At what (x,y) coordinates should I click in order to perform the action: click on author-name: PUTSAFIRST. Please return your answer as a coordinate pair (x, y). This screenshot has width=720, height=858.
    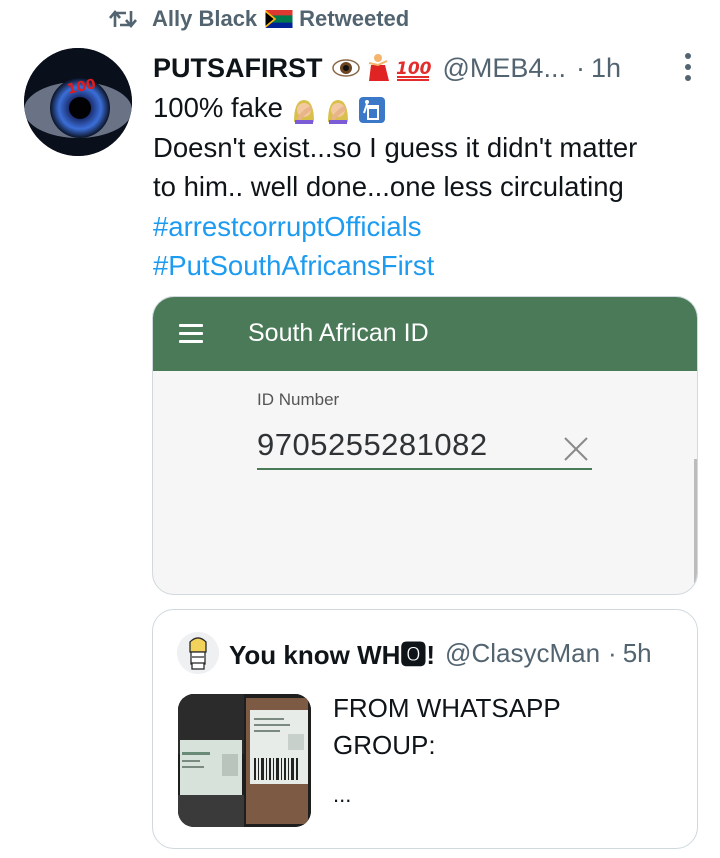
    Looking at the image, I should click on (238, 68).